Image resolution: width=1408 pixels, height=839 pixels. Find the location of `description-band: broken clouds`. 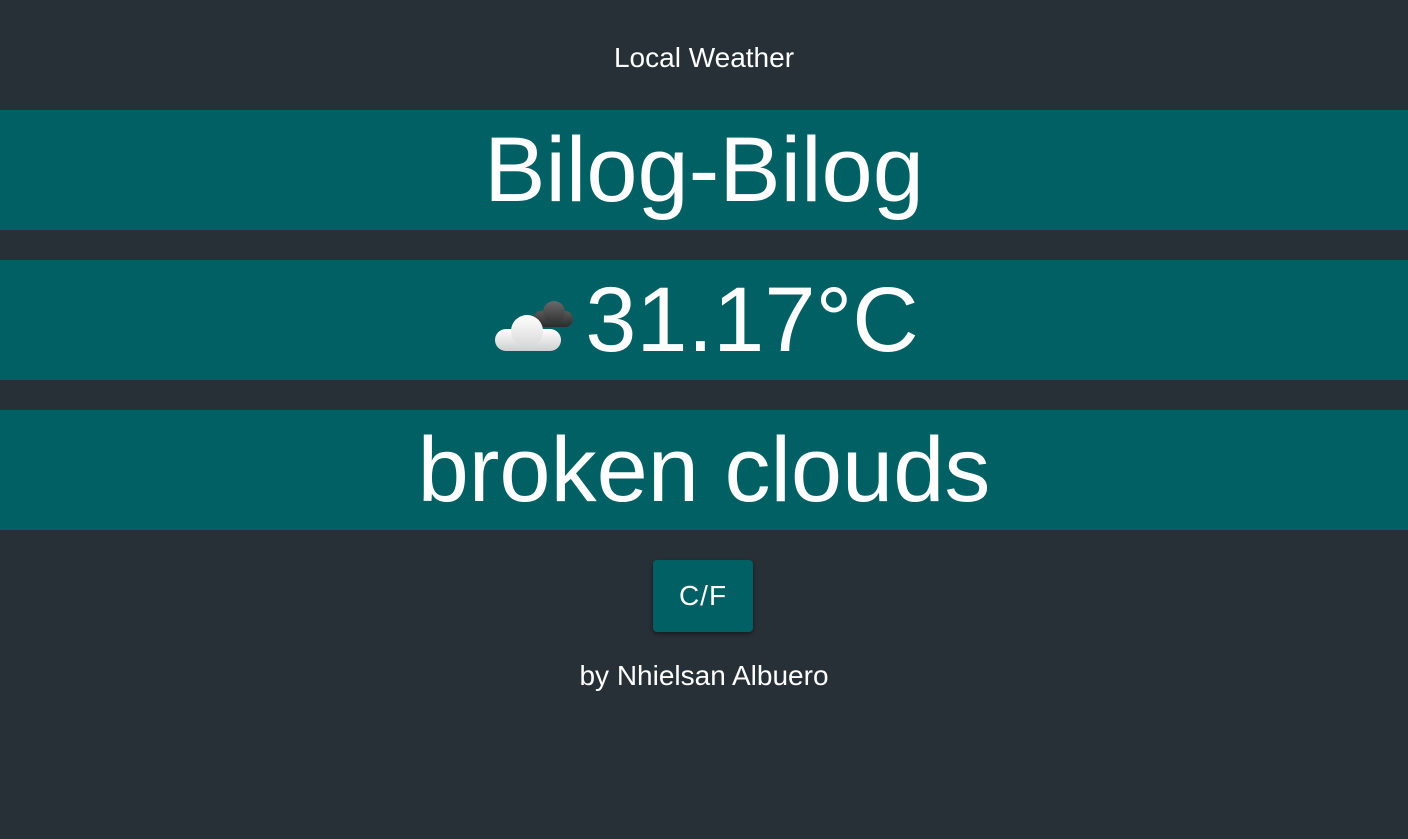

description-band: broken clouds is located at coordinates (704, 470).